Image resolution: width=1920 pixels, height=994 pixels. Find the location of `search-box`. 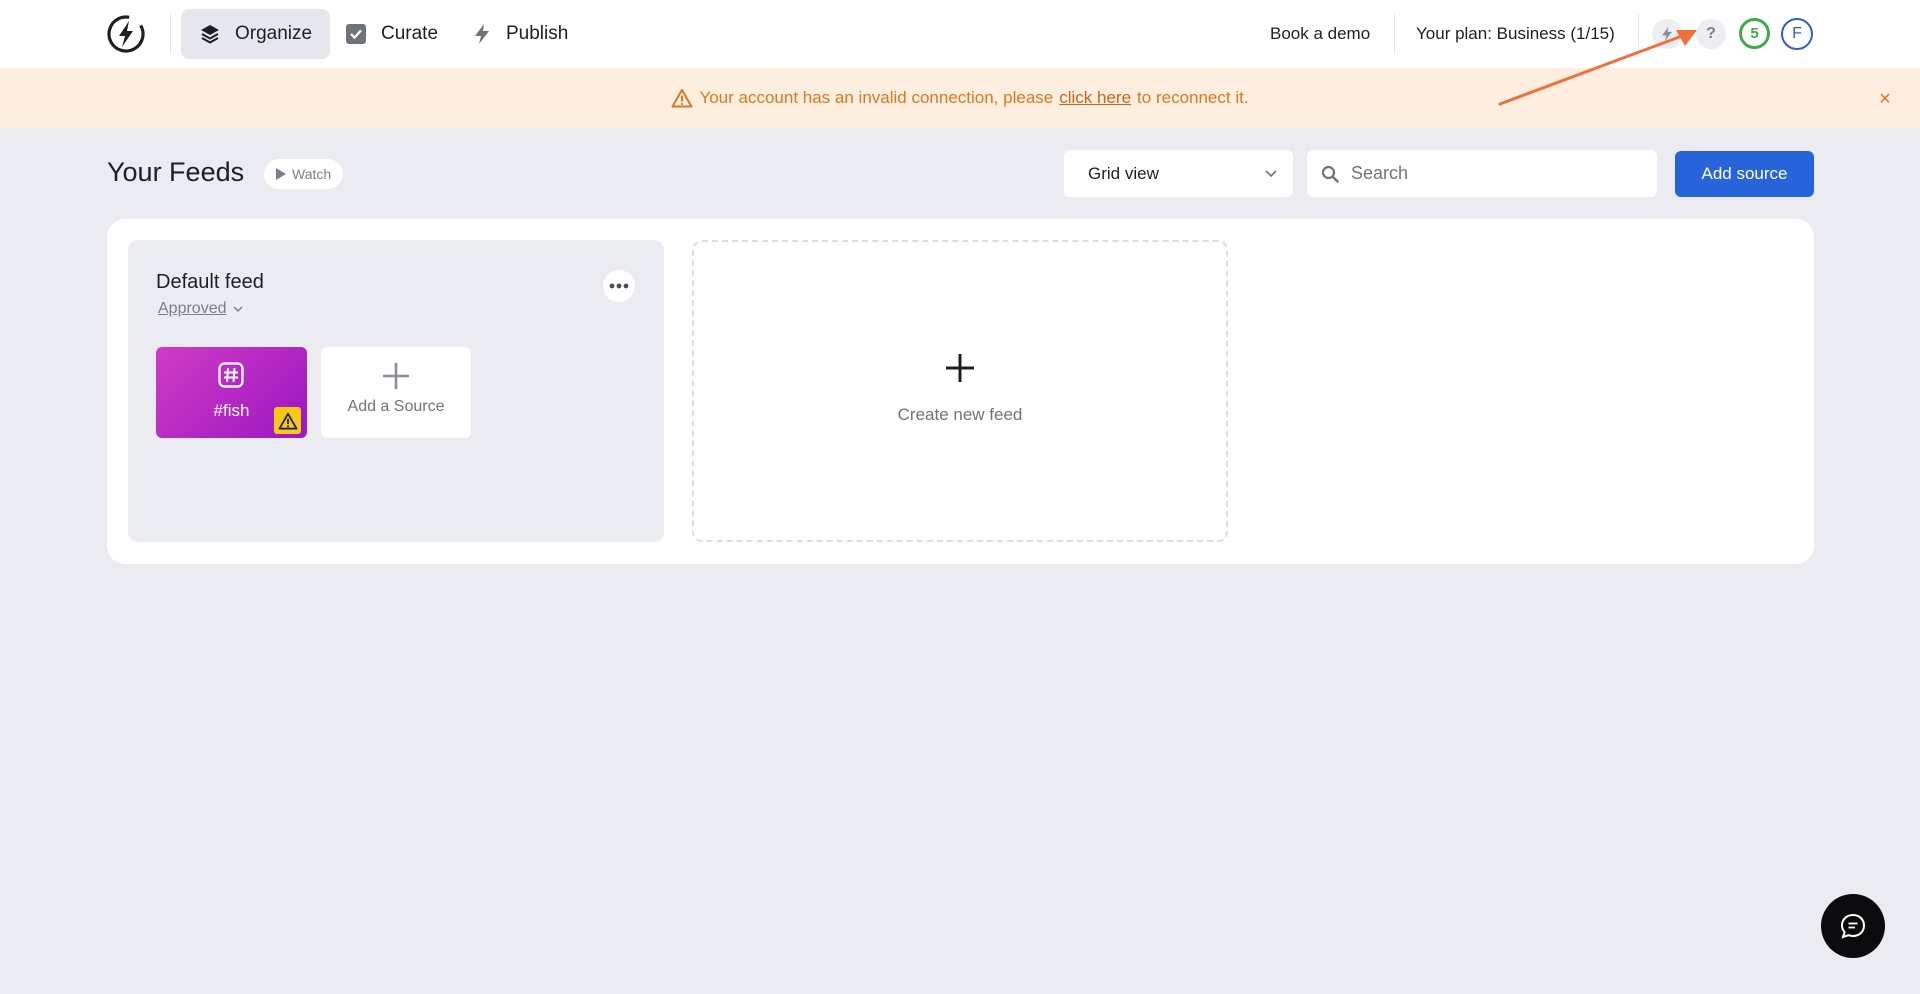

search-box is located at coordinates (1482, 173).